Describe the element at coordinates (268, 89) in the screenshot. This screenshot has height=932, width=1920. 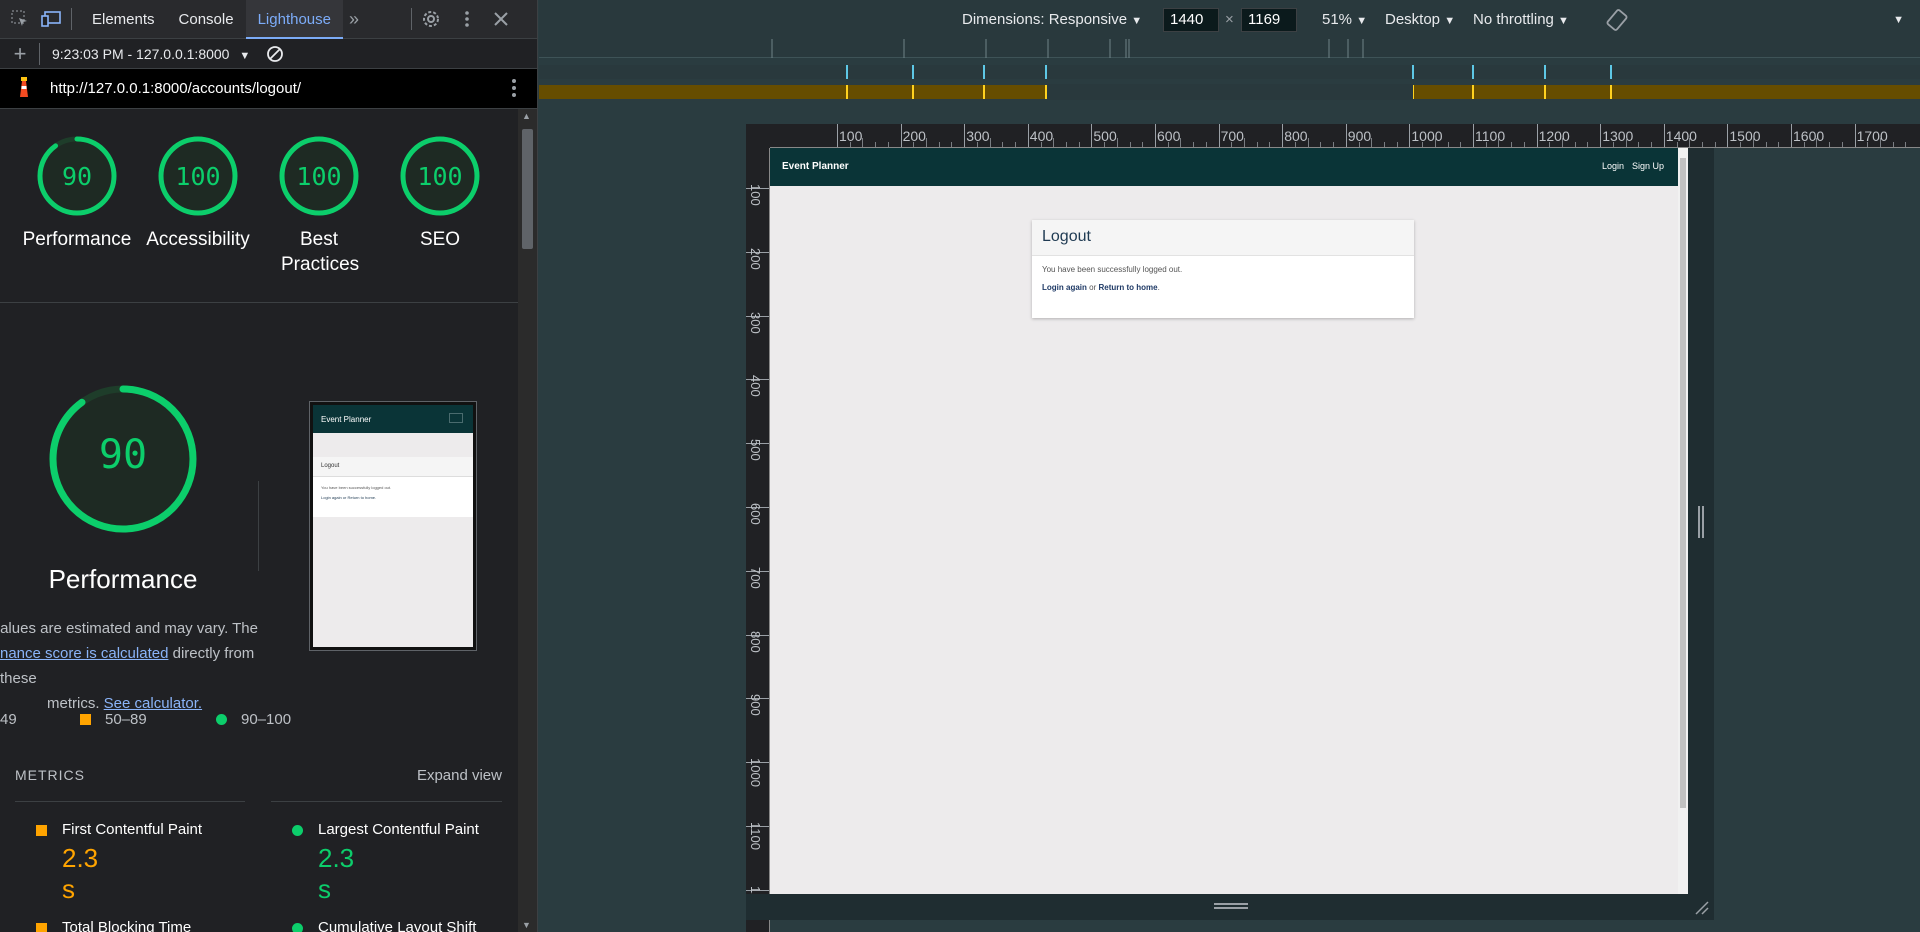
I see `lighthouse-url-bar: http://127.0.0.1:8000/accounts/logout/` at that location.